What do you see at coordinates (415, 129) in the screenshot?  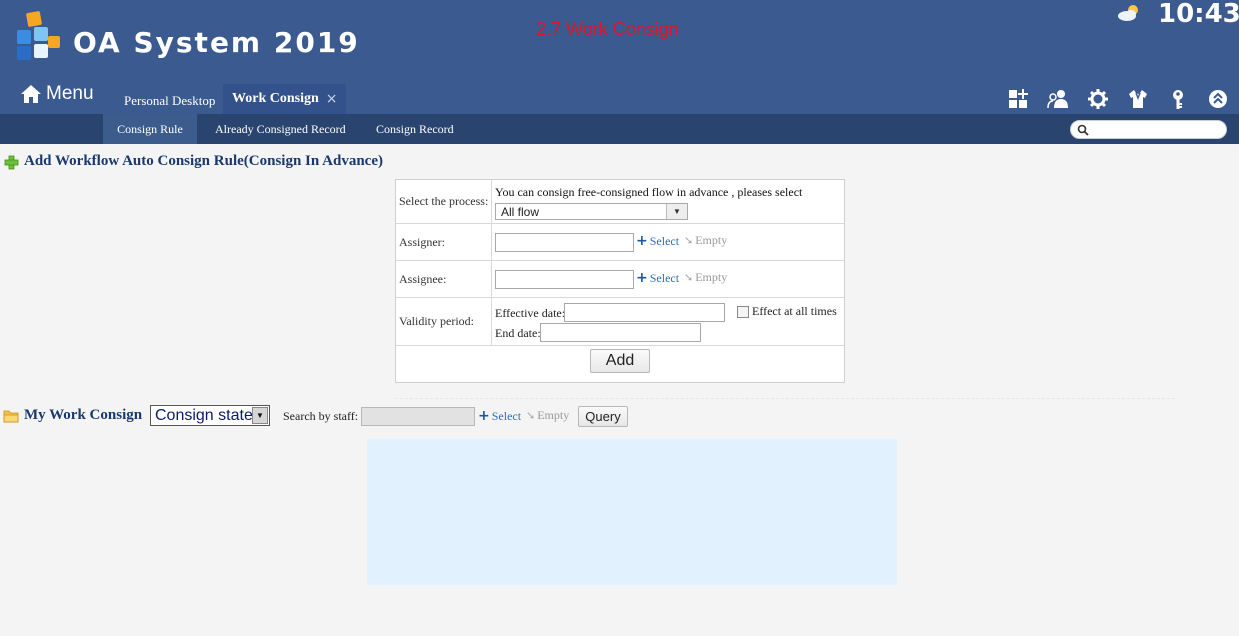 I see `subnav-consign-record: Consign Record` at bounding box center [415, 129].